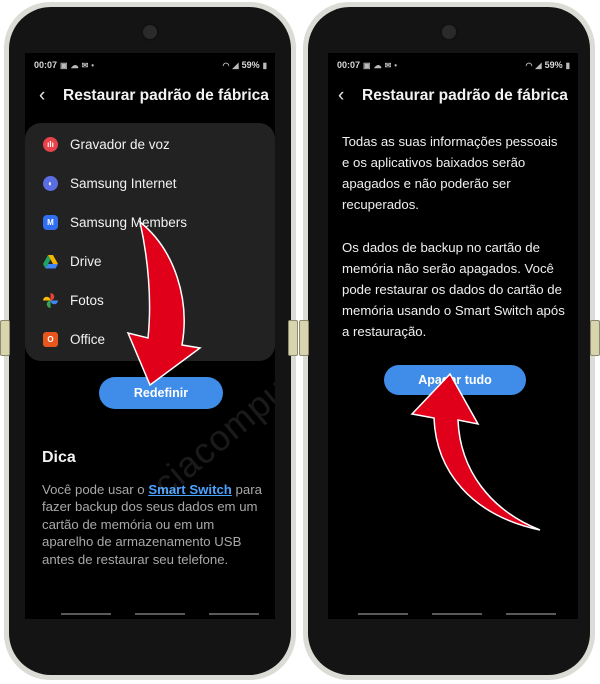 This screenshot has width=600, height=684. What do you see at coordinates (59, 457) in the screenshot?
I see `tip-title: Dica` at bounding box center [59, 457].